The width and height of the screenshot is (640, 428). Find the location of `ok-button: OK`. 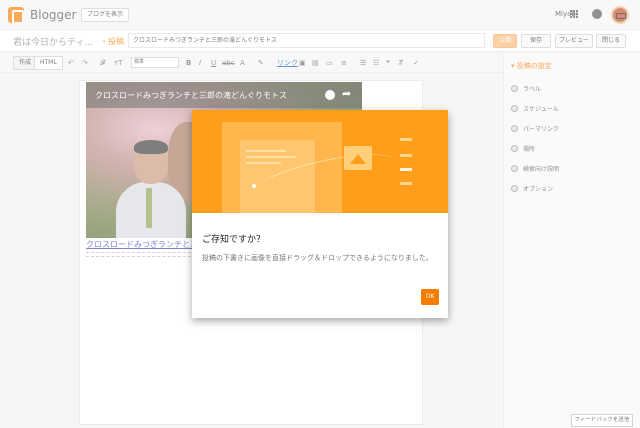

ok-button: OK is located at coordinates (430, 297).